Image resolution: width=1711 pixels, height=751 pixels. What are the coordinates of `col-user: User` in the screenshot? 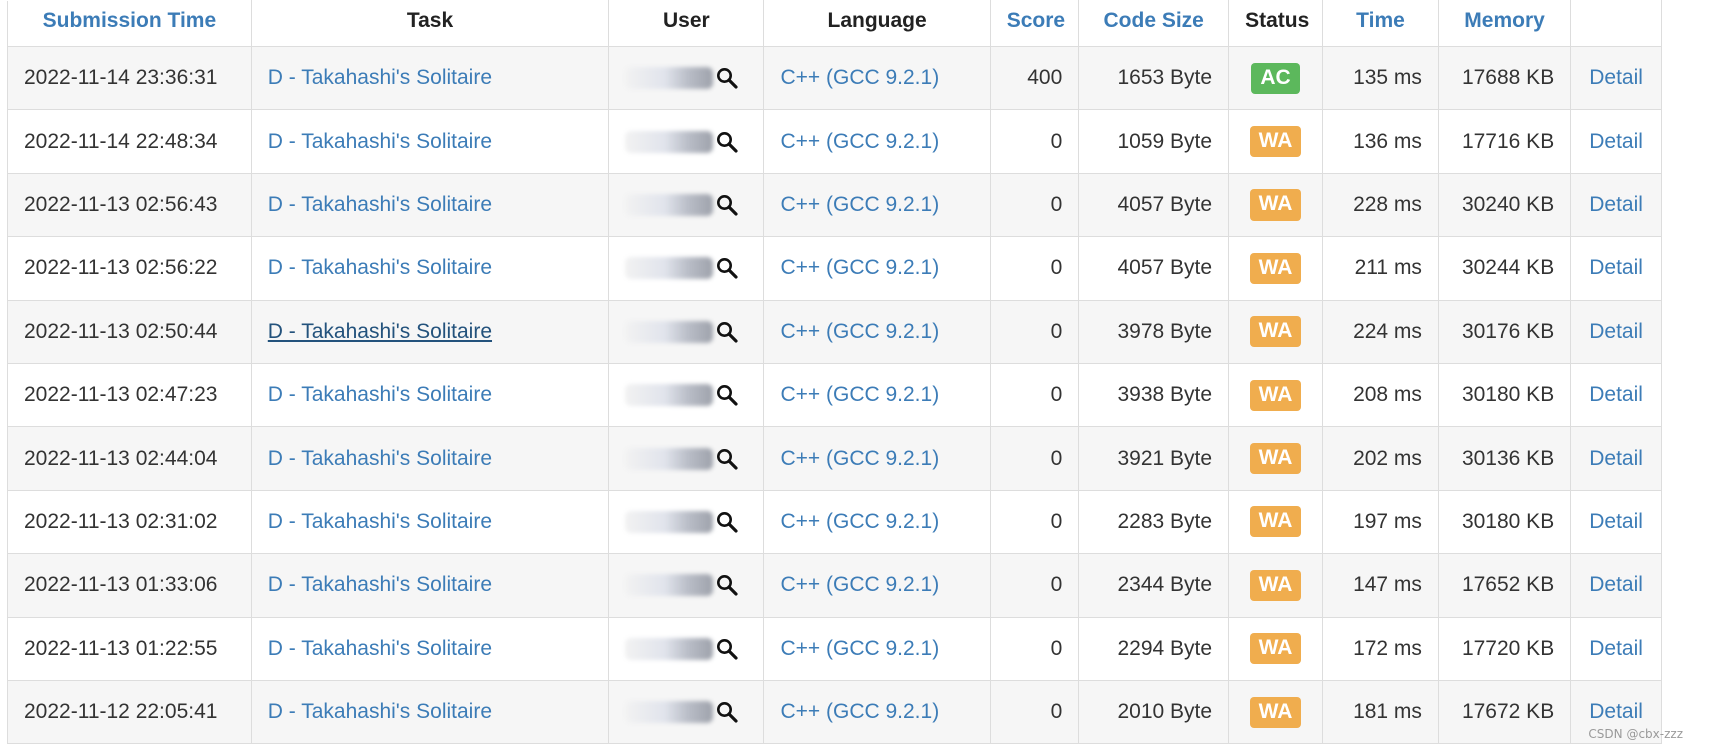 It's located at (686, 23).